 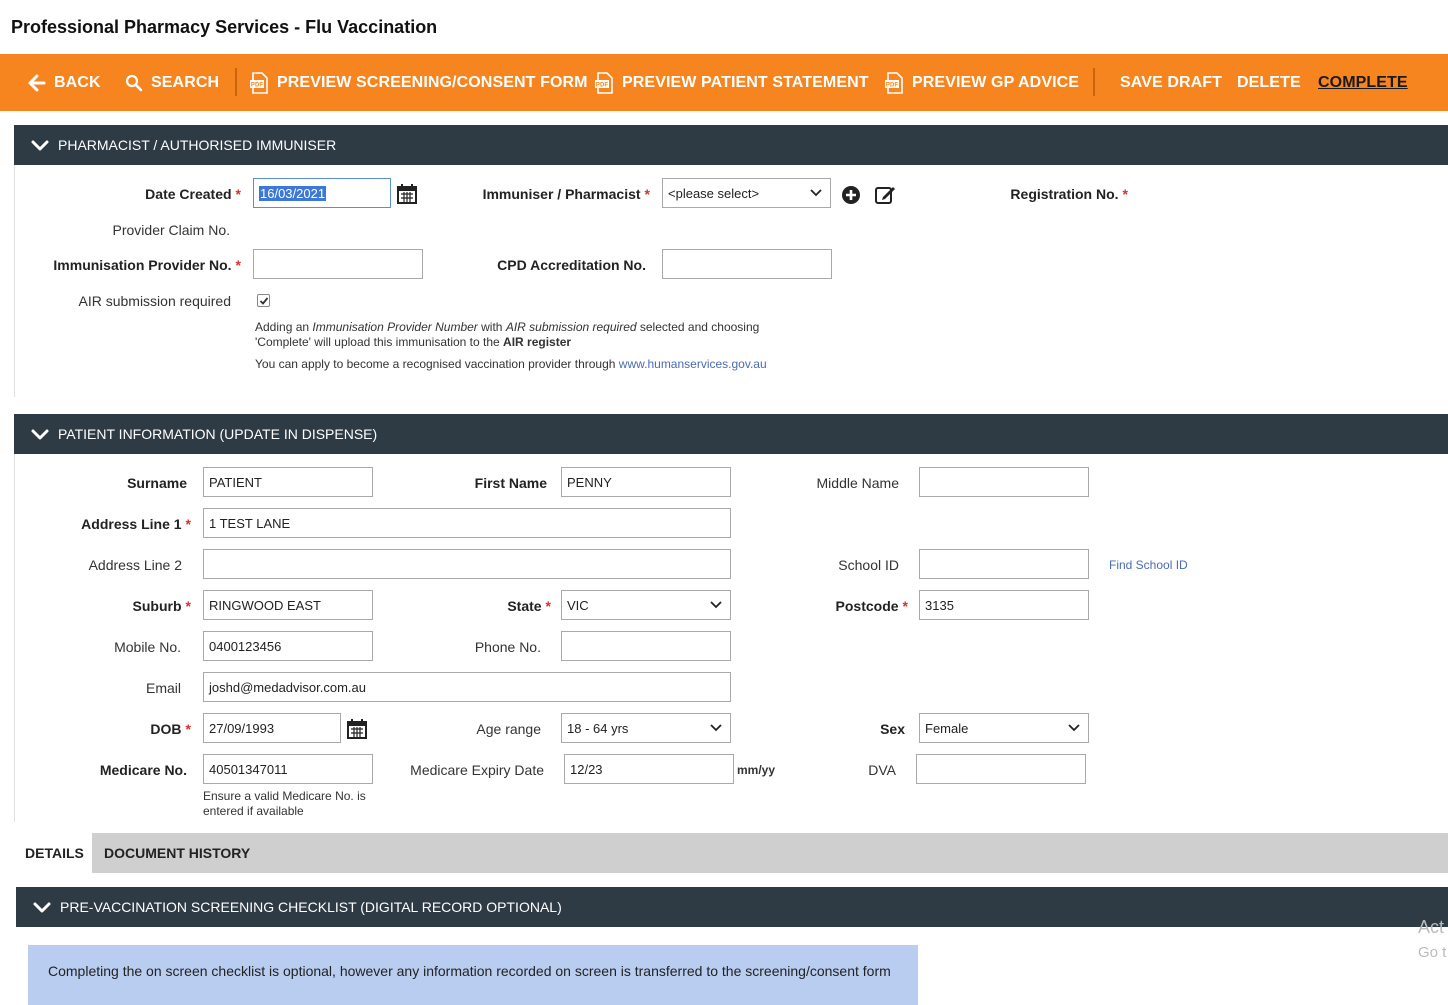 What do you see at coordinates (147, 647) in the screenshot?
I see `mobile-label: Mobile No.` at bounding box center [147, 647].